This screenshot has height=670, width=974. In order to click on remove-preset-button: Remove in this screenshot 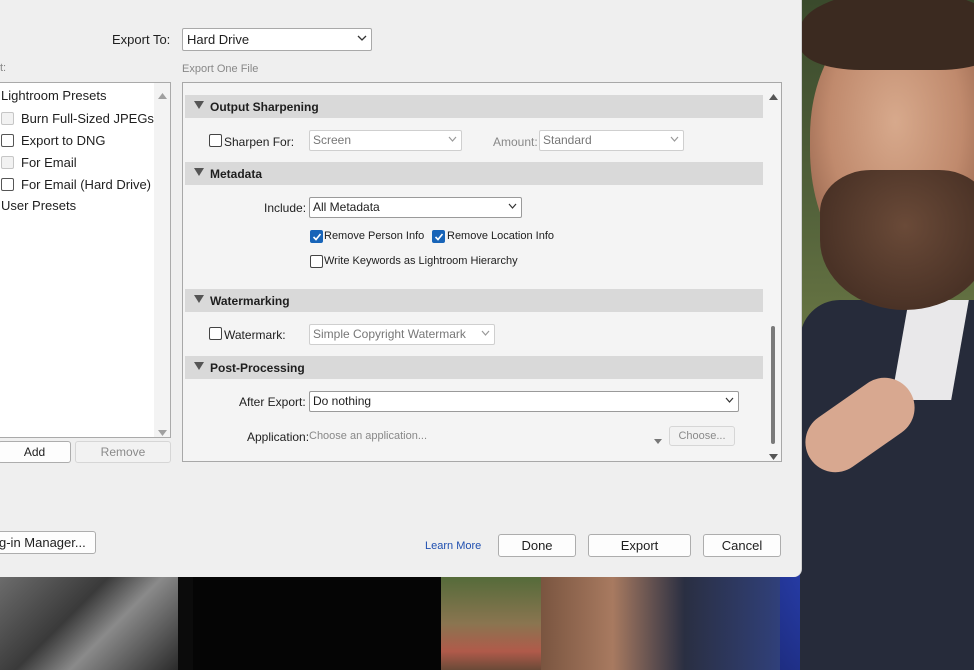, I will do `click(123, 452)`.